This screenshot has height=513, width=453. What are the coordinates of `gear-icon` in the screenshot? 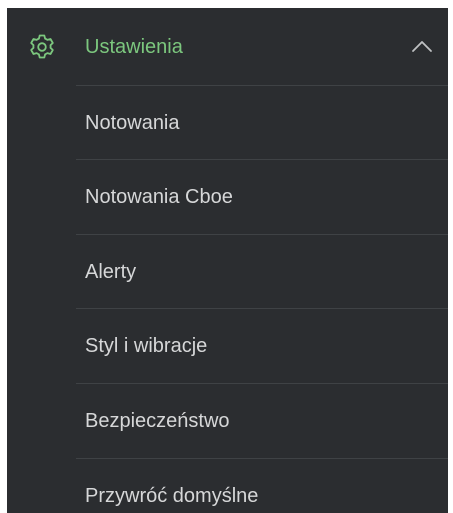 It's located at (42, 47).